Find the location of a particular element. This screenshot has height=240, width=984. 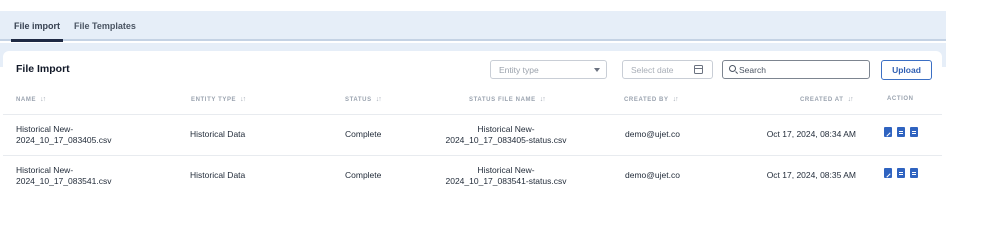

column-header-created-at: CREATED AT ↓↑ is located at coordinates (827, 99).